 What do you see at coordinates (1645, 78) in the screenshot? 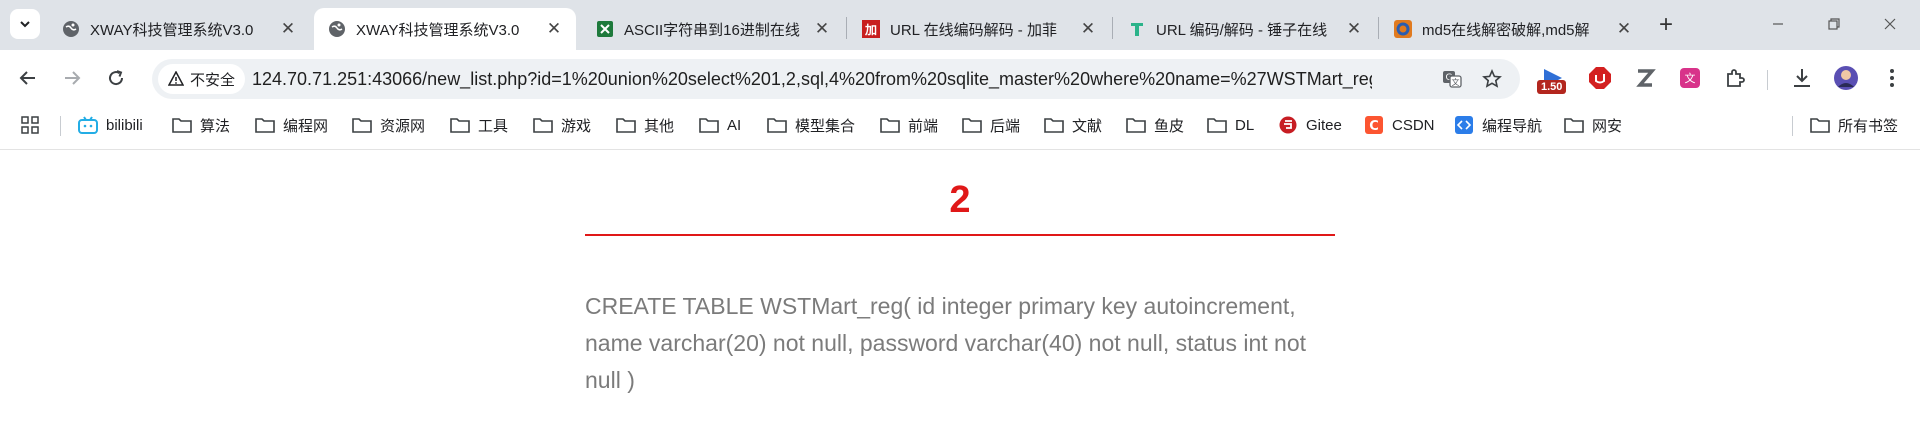
I see `zotero-icon` at bounding box center [1645, 78].